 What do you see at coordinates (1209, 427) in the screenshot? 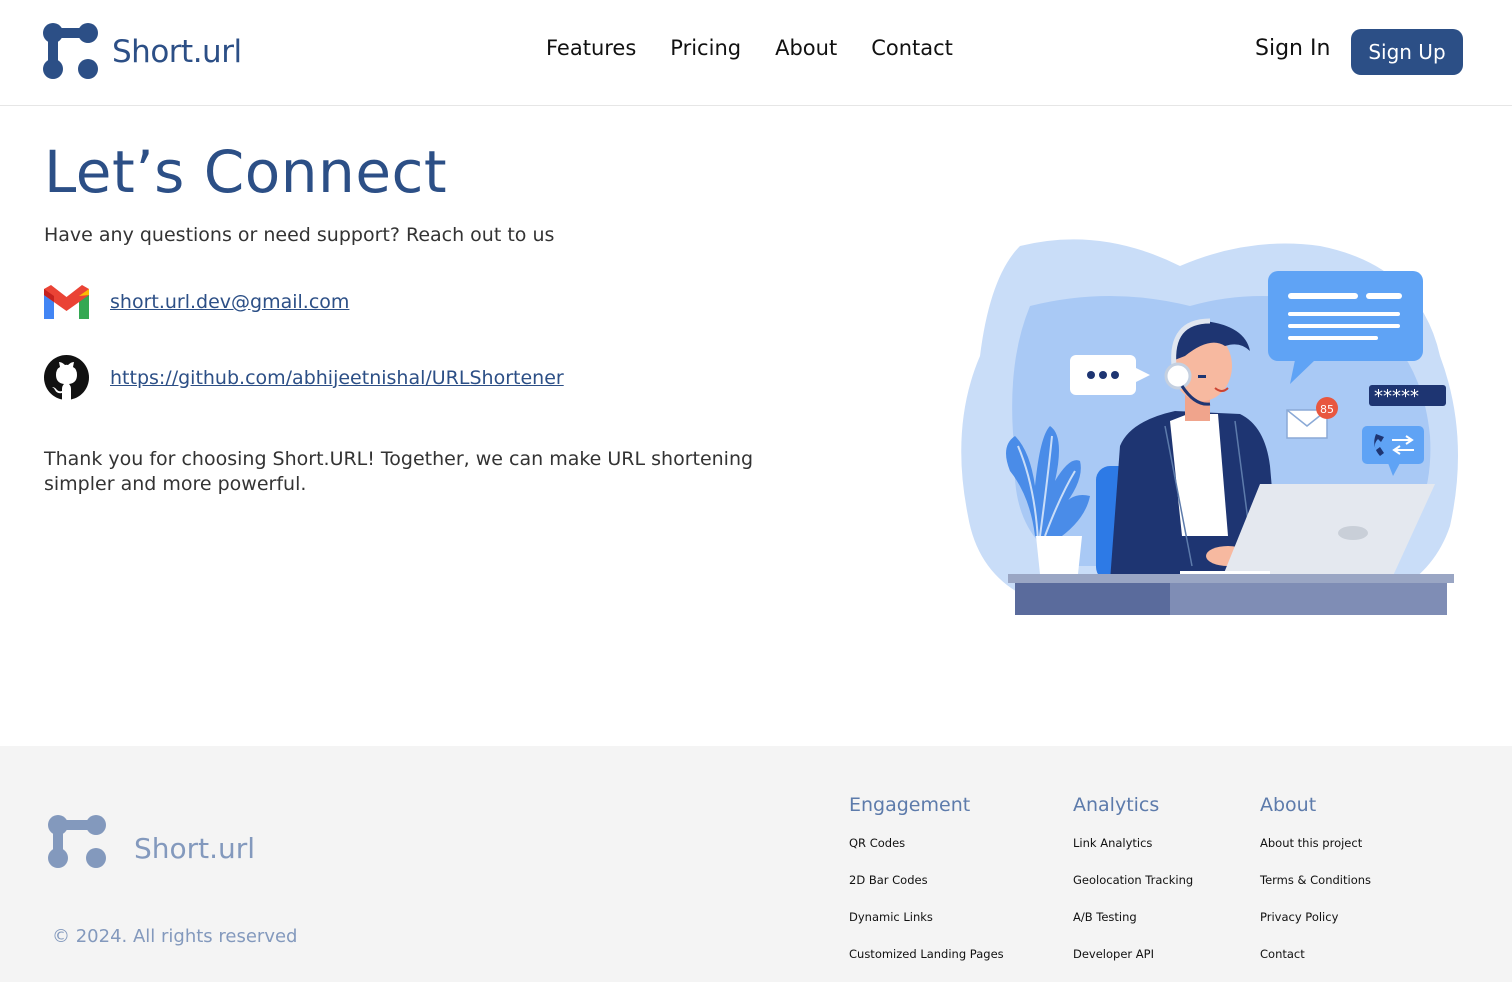
I see `support-agent-illustration: ***** 85` at bounding box center [1209, 427].